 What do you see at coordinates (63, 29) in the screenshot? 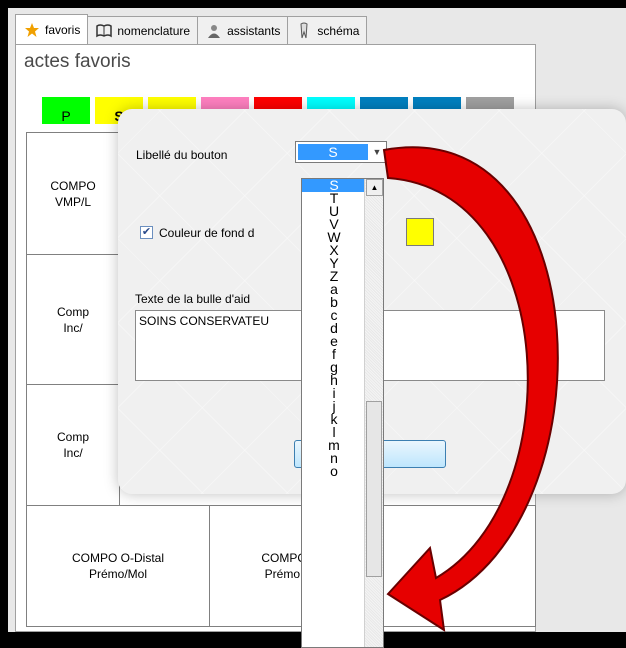
I see `tab-label: favoris` at bounding box center [63, 29].